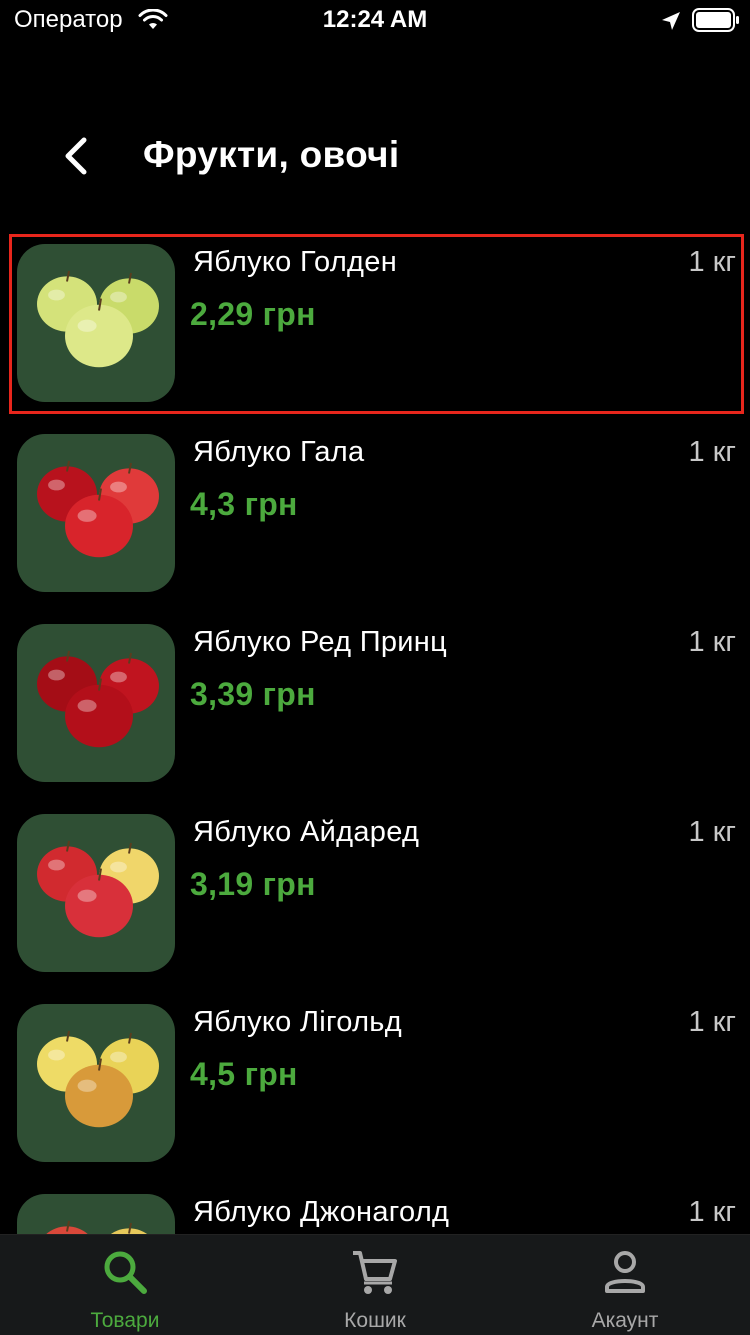  What do you see at coordinates (375, 1082) in the screenshot?
I see `product-row-ligol: Яблуко Лігольд 4,5 грн 1 кг` at bounding box center [375, 1082].